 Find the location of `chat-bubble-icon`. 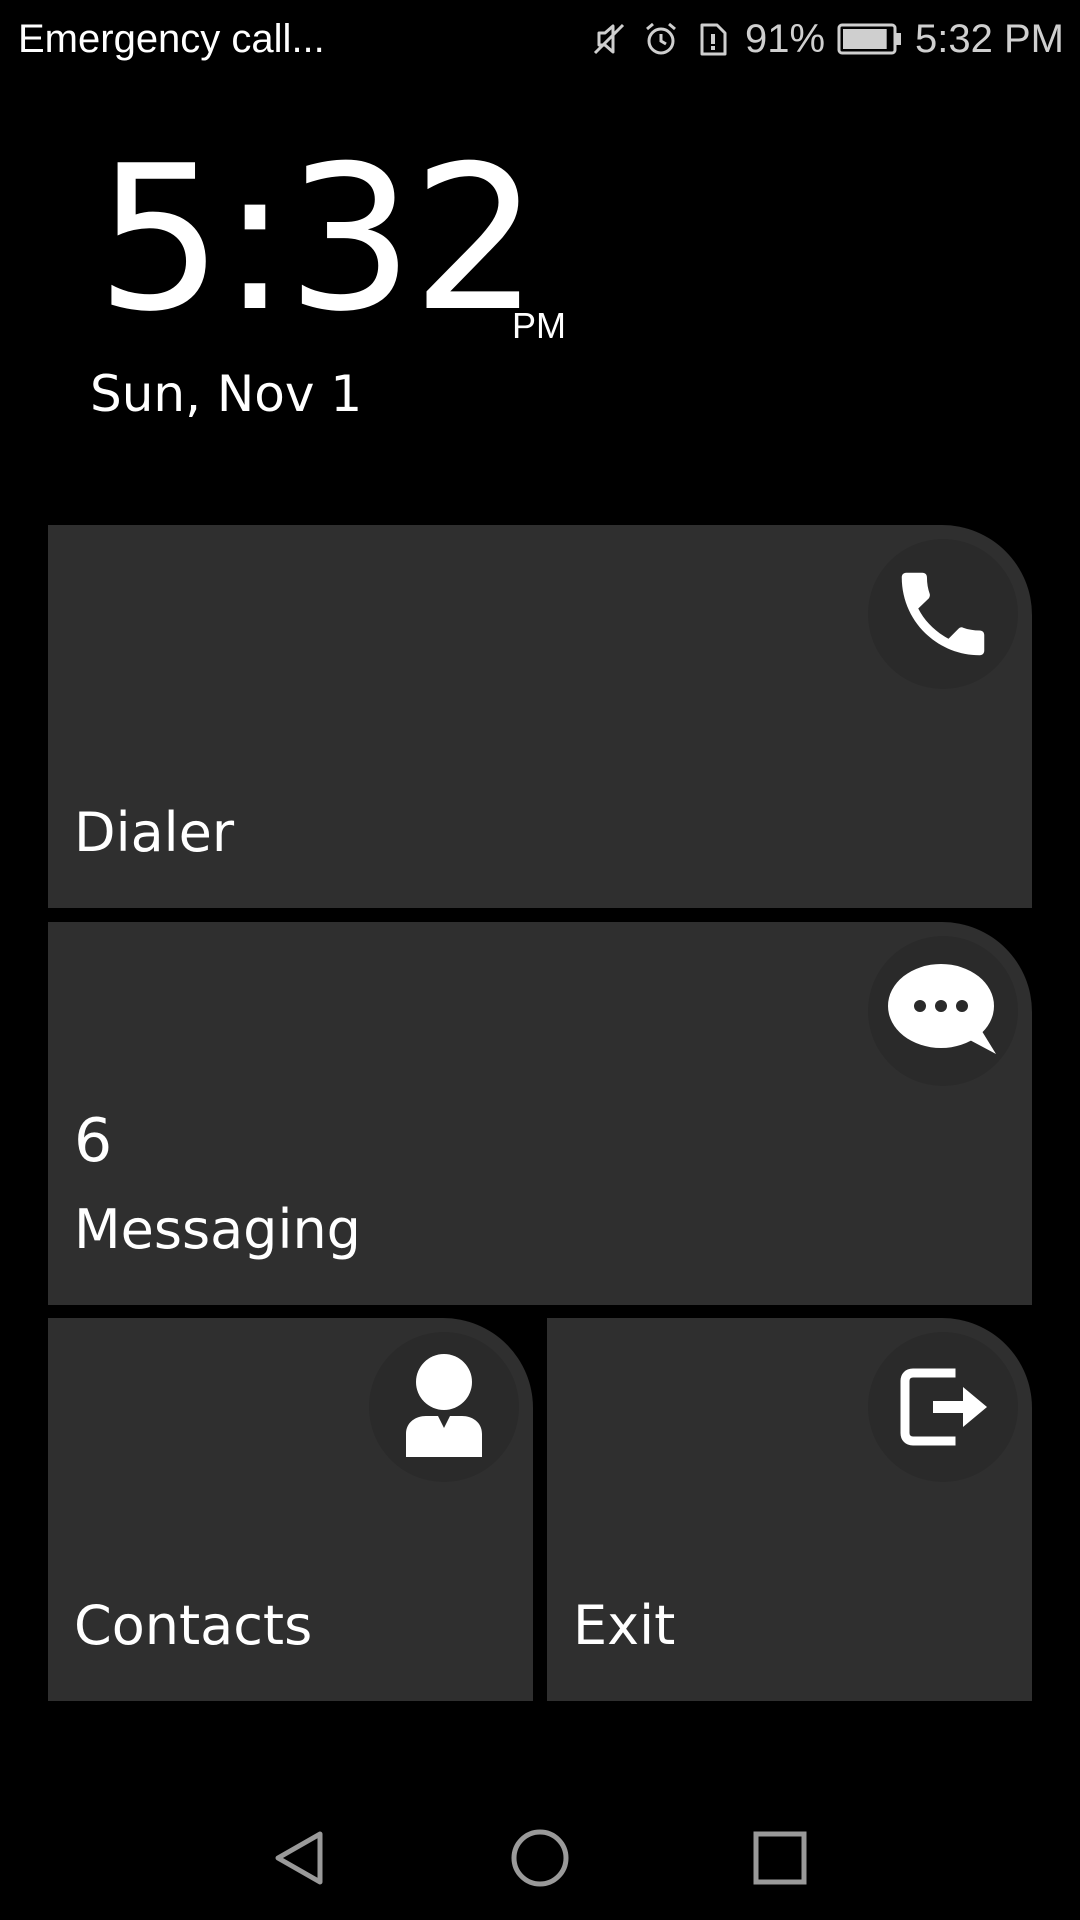

chat-bubble-icon is located at coordinates (943, 1011).